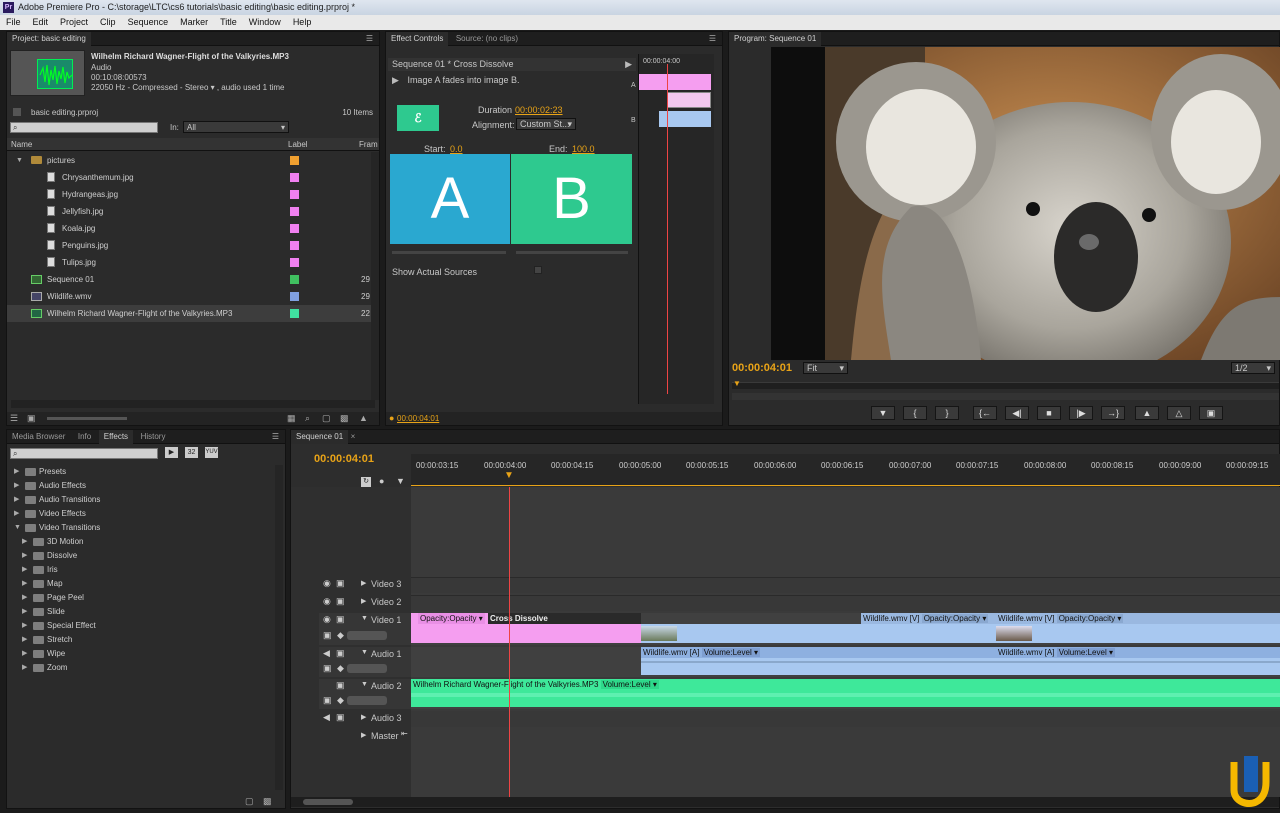  I want to click on clip-effect-label: Volume:Level ▾, so click(1085, 652).